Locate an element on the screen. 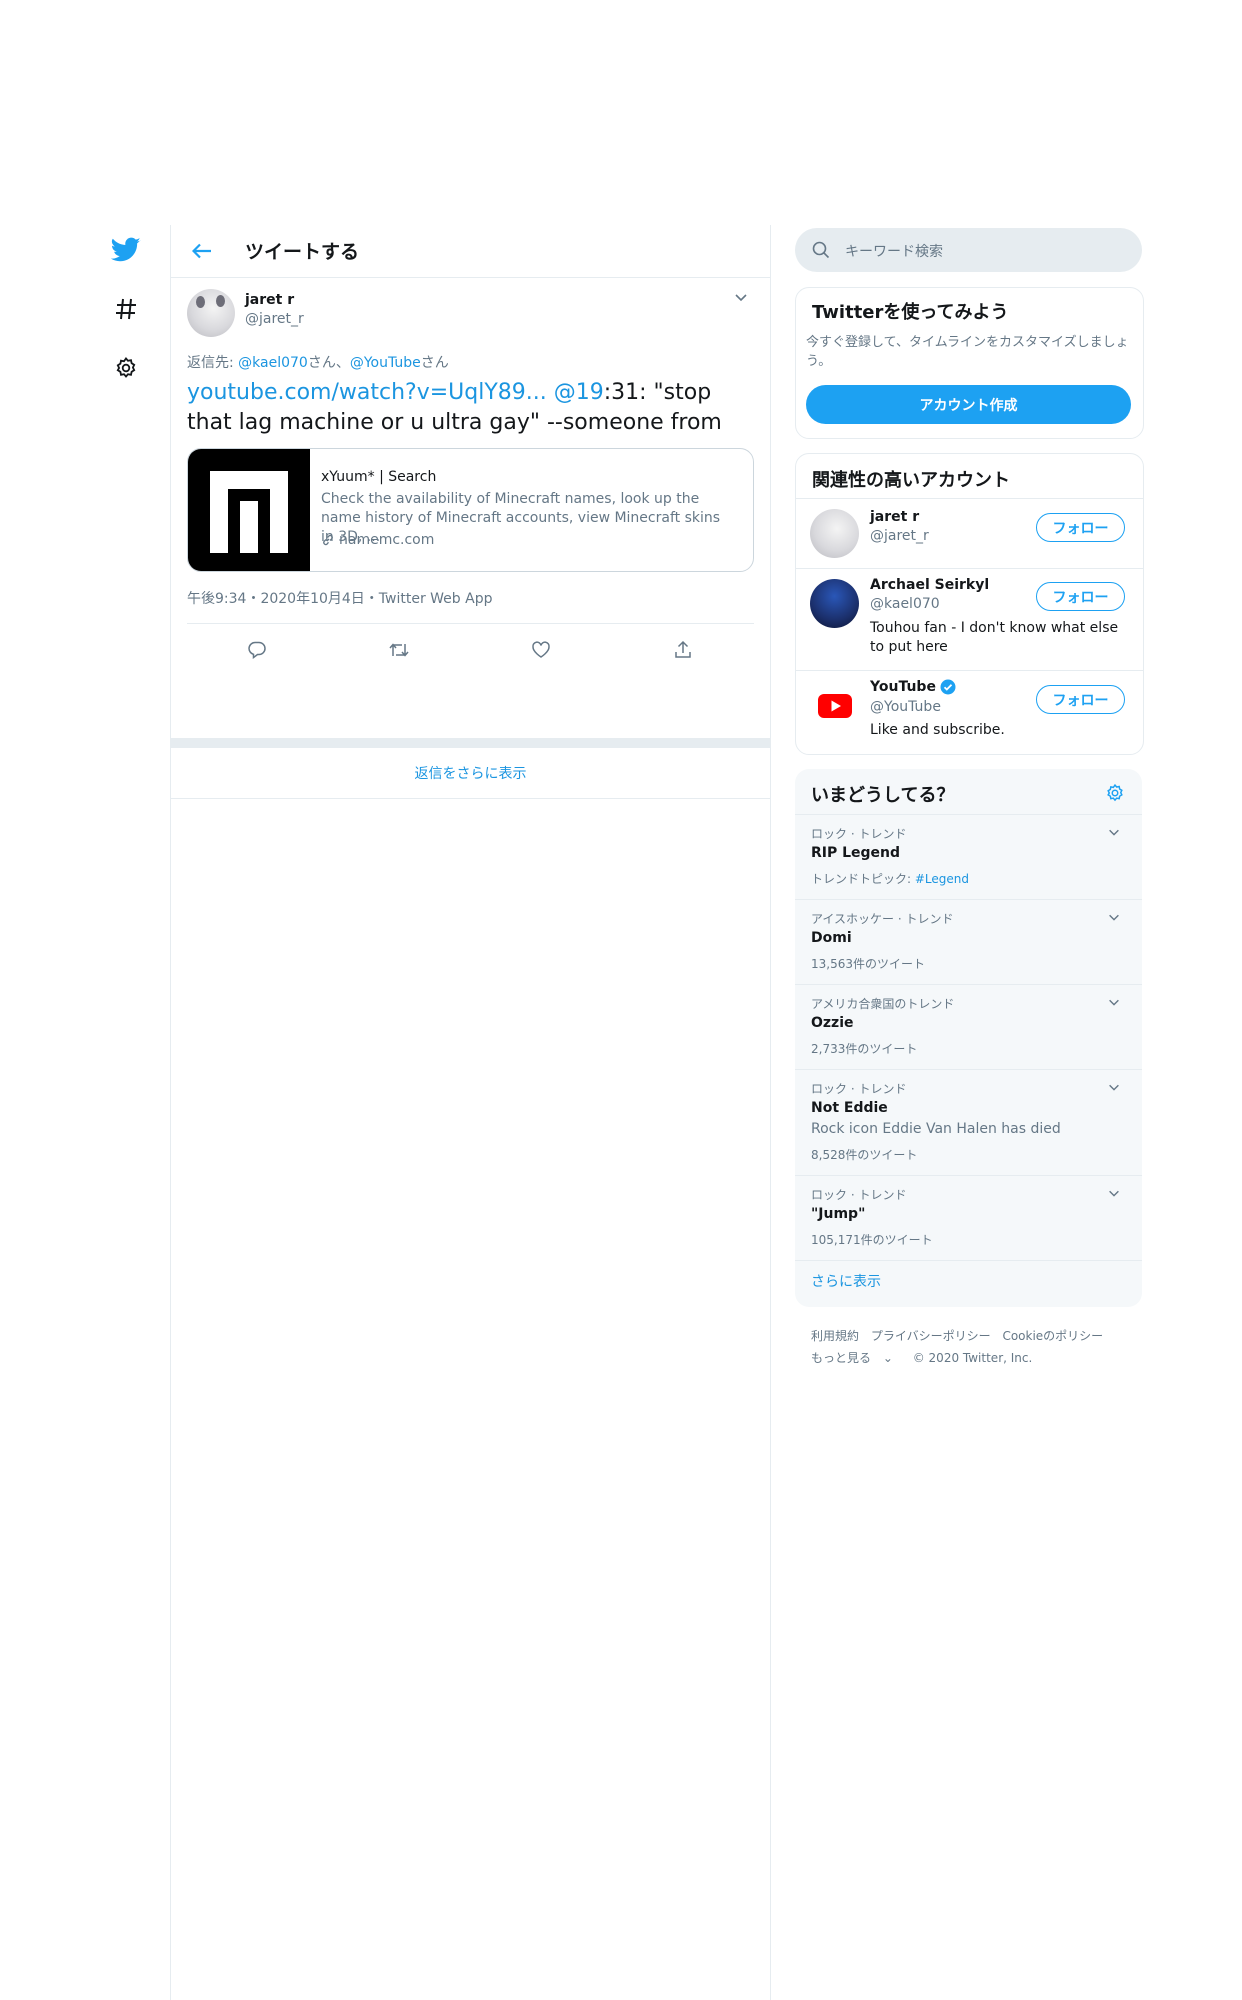  trend-count: 8,528件のツイート is located at coordinates (864, 1155).